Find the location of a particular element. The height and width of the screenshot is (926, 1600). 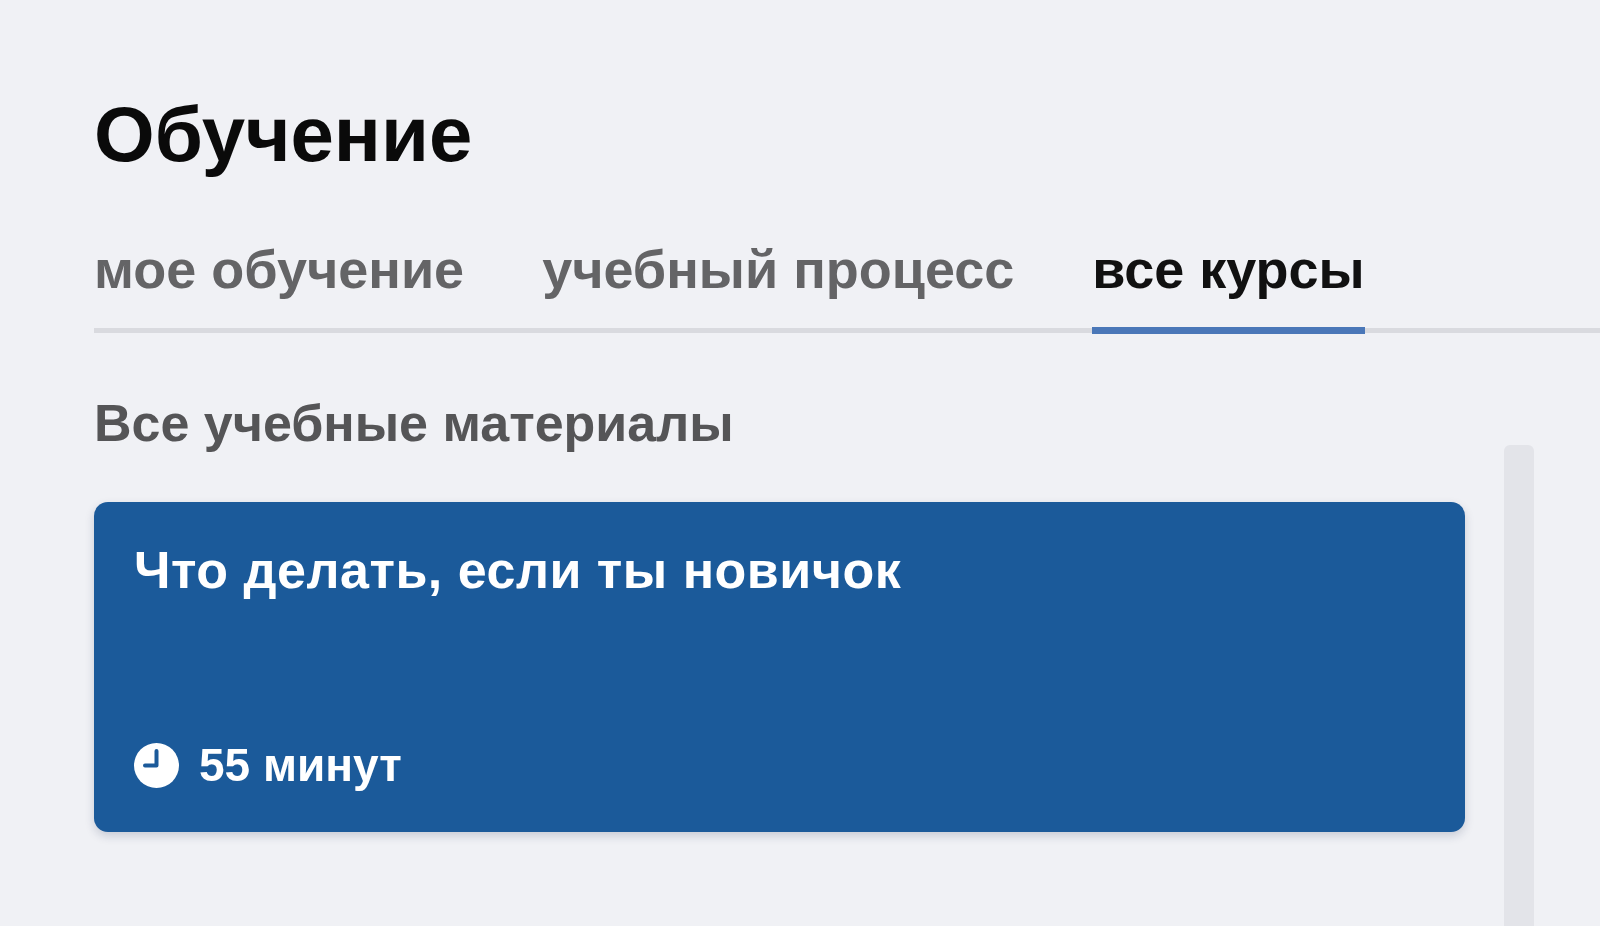

tab: учебный процесс is located at coordinates (778, 288).